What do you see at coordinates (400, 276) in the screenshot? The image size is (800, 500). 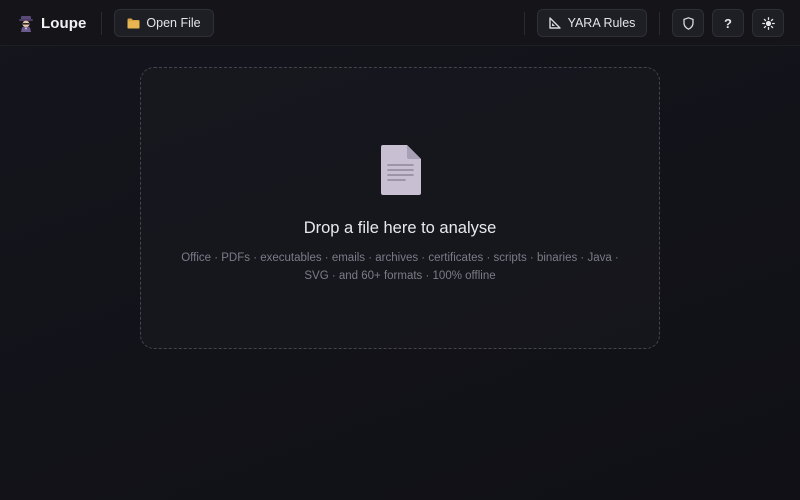 I see `supported-formats-line: SVG · and 60+ formats · 100% offline` at bounding box center [400, 276].